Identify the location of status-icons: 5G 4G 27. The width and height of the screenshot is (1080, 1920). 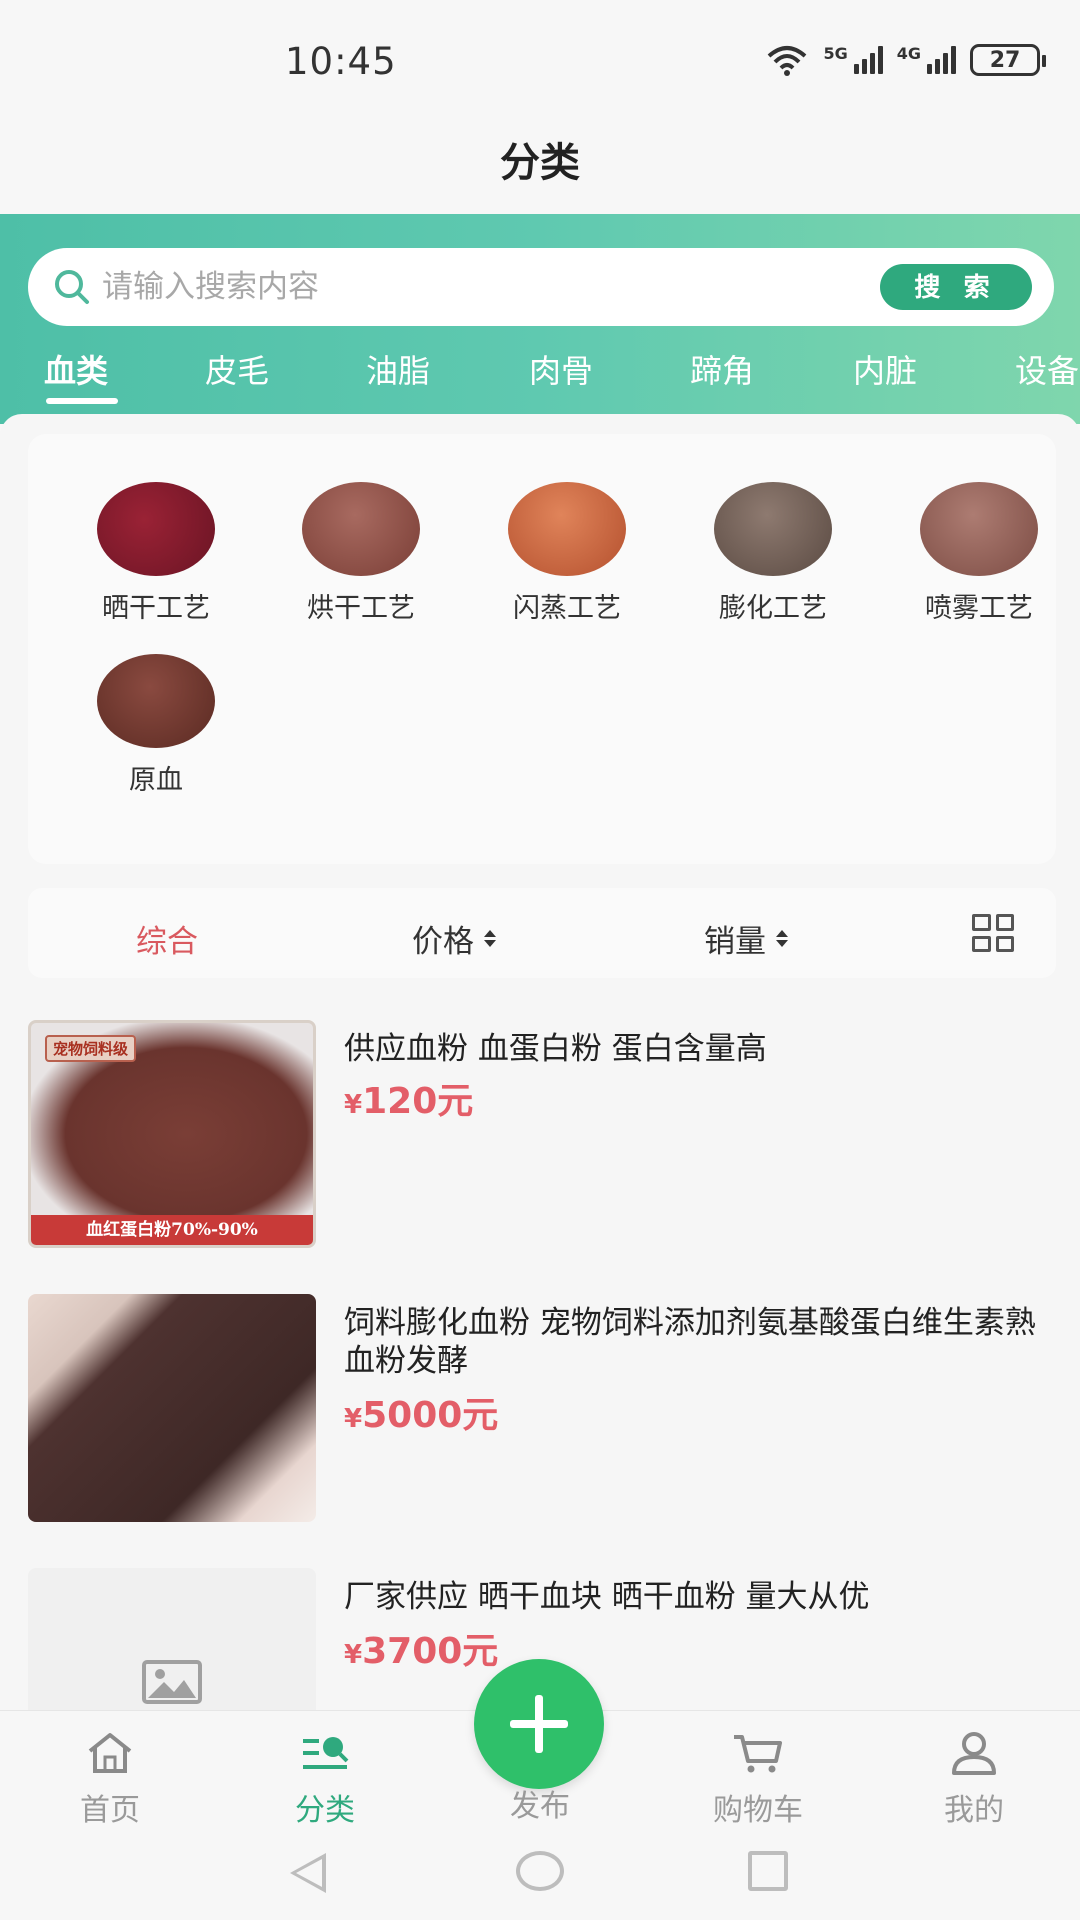
(905, 59).